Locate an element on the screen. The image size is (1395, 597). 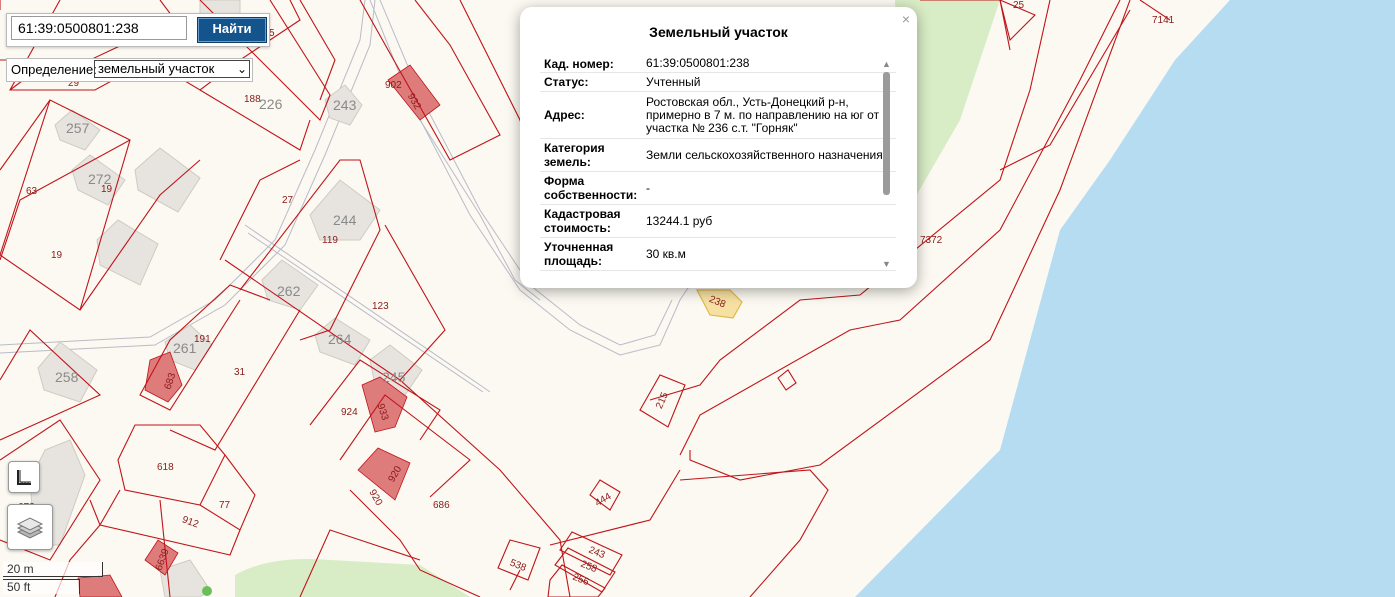
parcel-label: 7372 is located at coordinates (931, 240).